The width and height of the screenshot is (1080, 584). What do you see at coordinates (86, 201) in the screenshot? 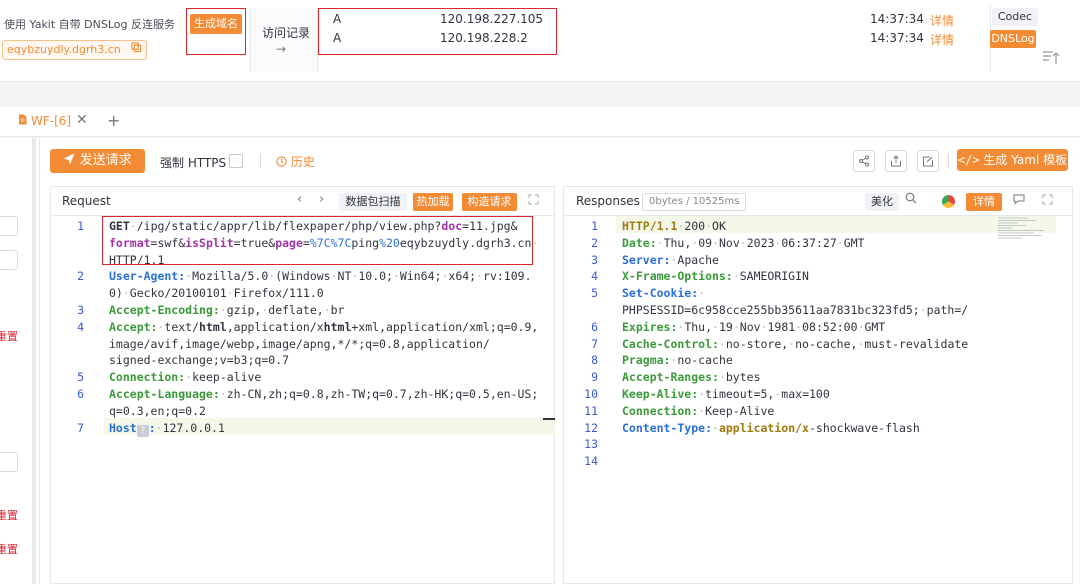
I see `request-title: Request` at bounding box center [86, 201].